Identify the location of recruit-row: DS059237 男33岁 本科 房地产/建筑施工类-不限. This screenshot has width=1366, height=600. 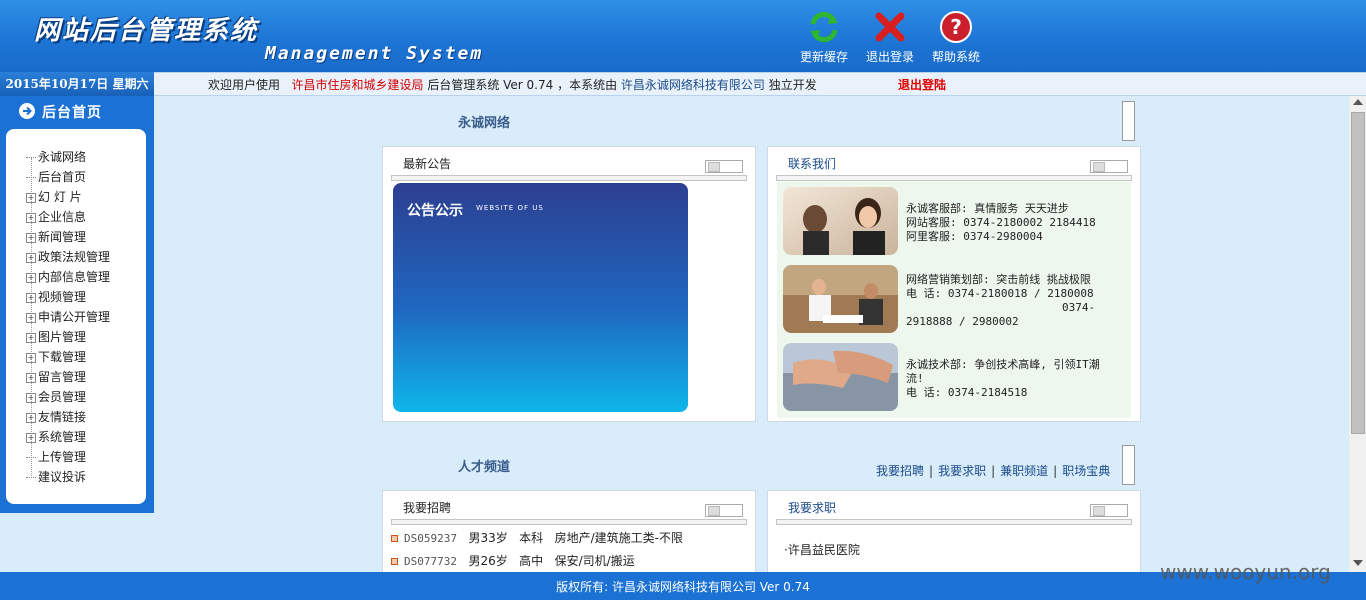
(537, 537).